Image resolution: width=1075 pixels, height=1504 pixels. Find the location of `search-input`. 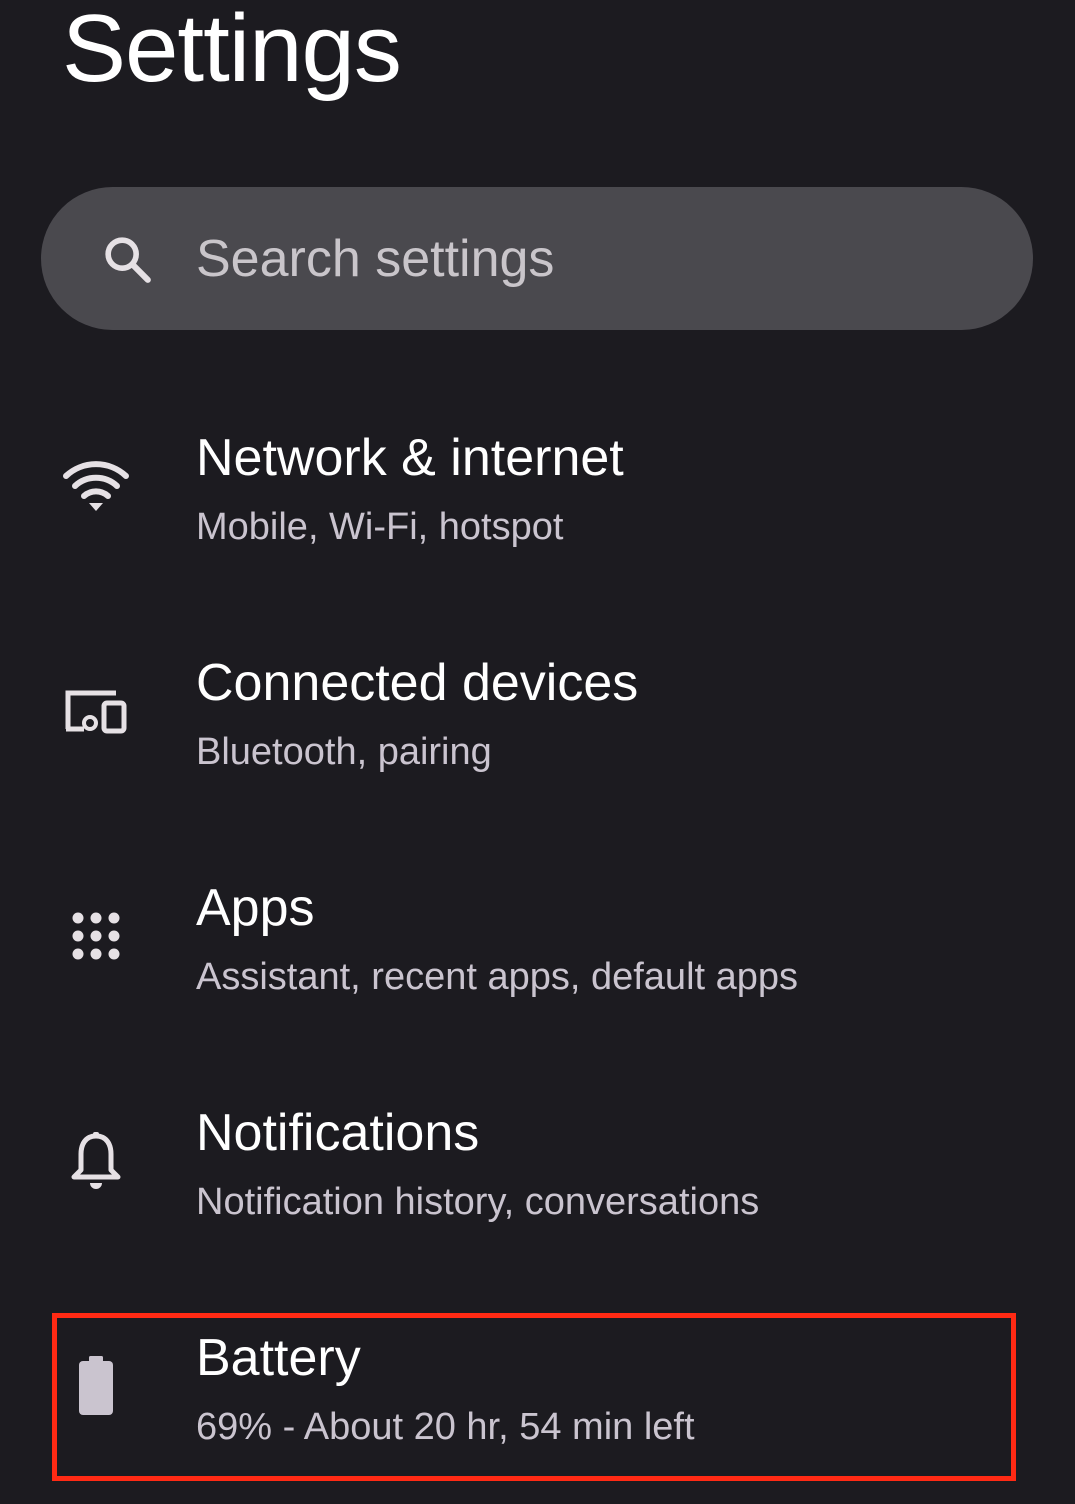

search-input is located at coordinates (586, 259).